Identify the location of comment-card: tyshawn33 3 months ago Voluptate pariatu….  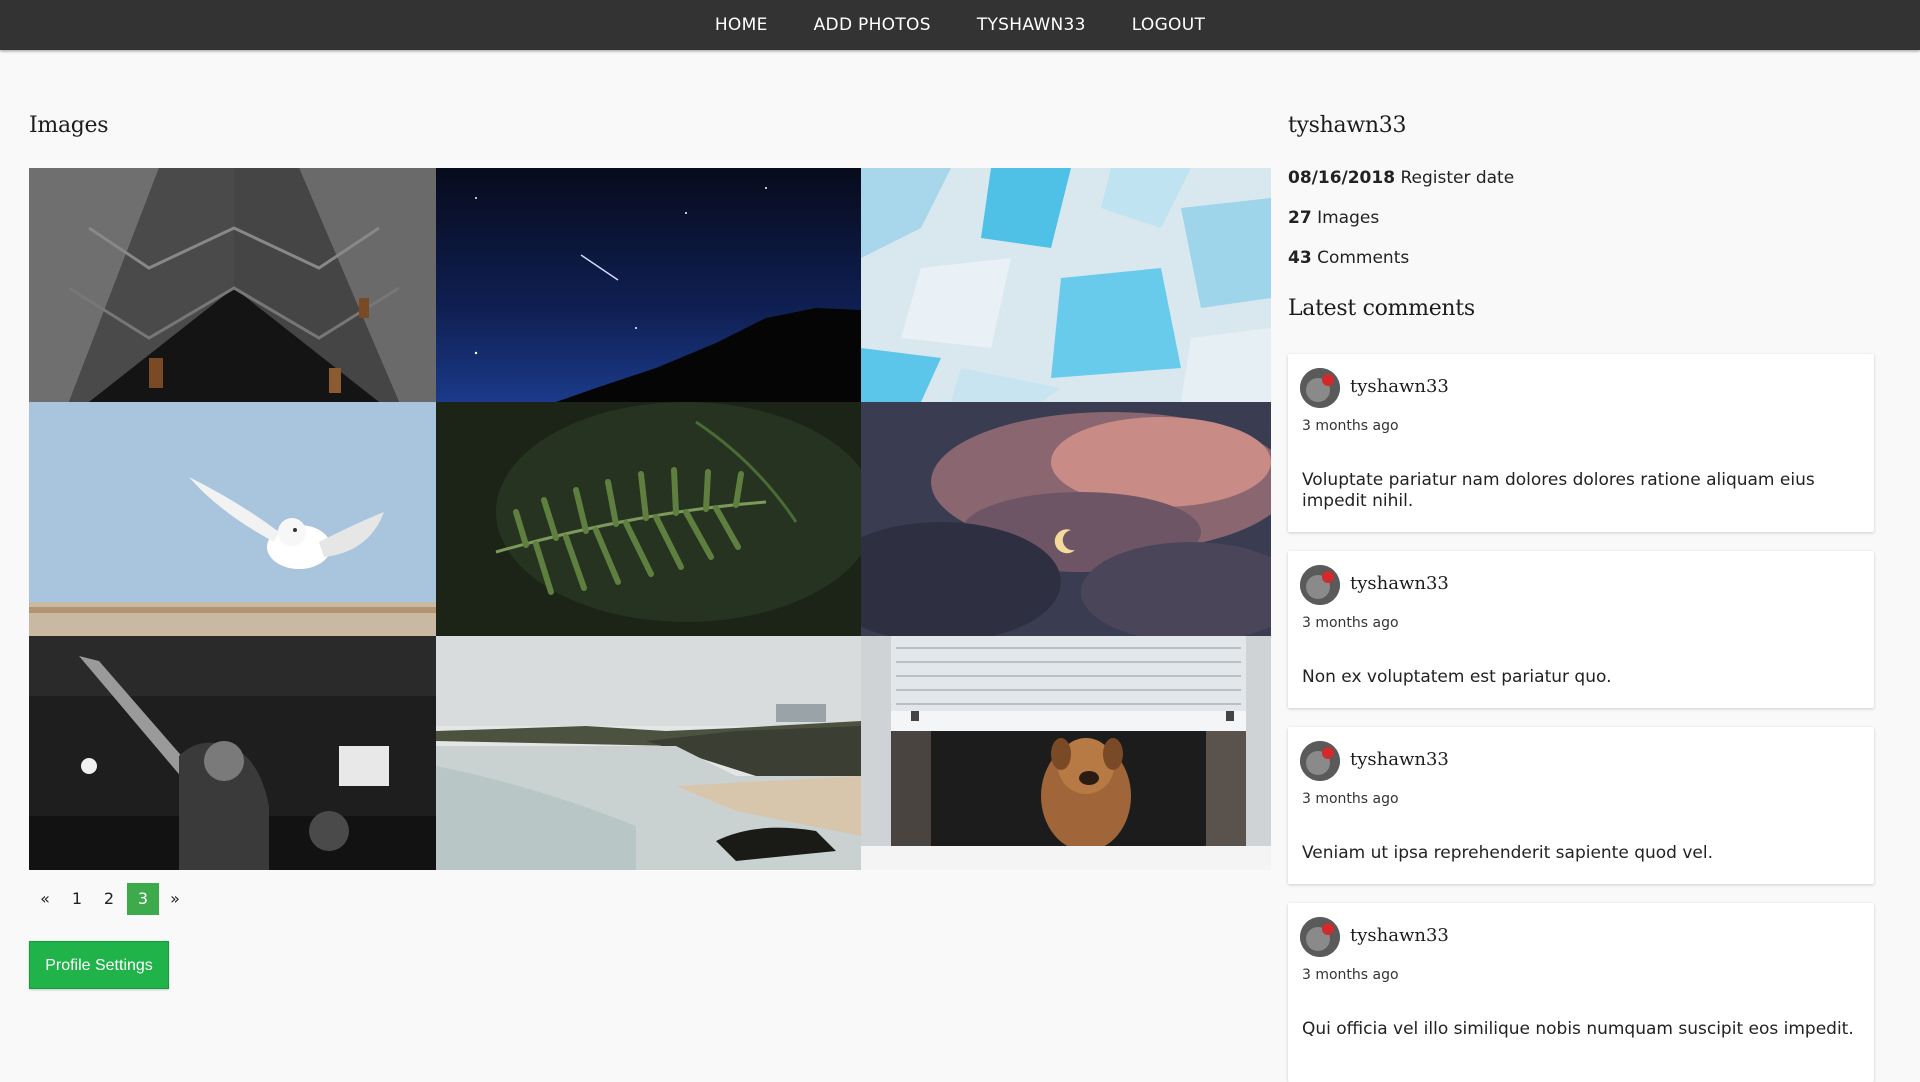
(1581, 443).